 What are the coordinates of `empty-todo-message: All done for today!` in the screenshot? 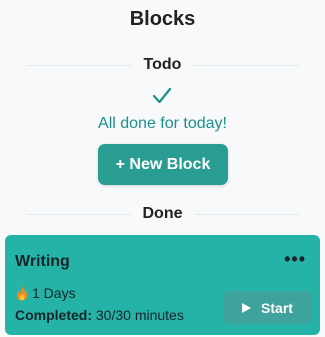 It's located at (162, 123).